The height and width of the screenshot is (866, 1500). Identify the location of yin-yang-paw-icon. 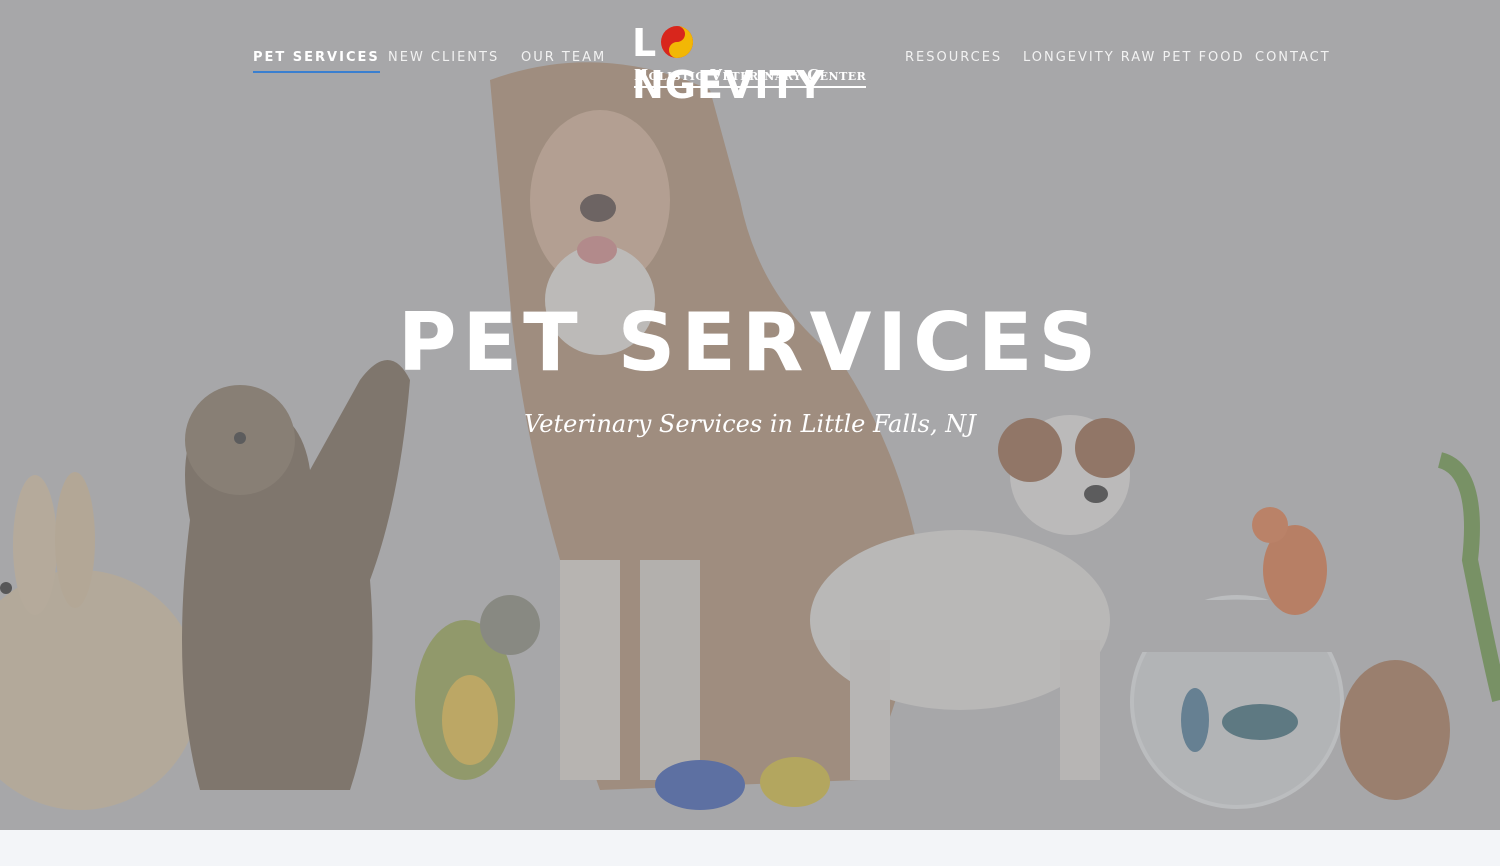
(677, 42).